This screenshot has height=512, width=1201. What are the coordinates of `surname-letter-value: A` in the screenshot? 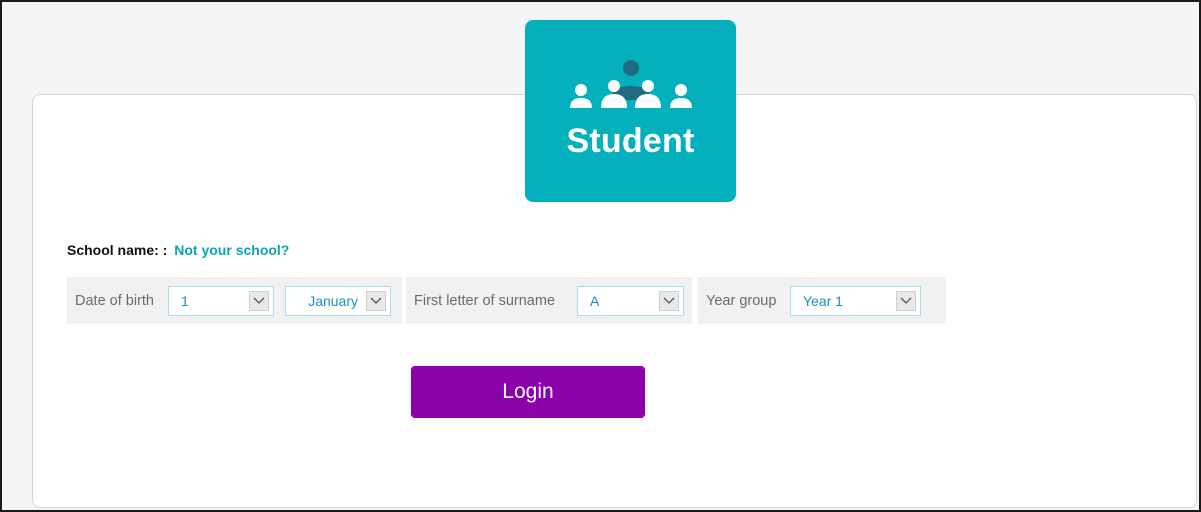 It's located at (595, 301).